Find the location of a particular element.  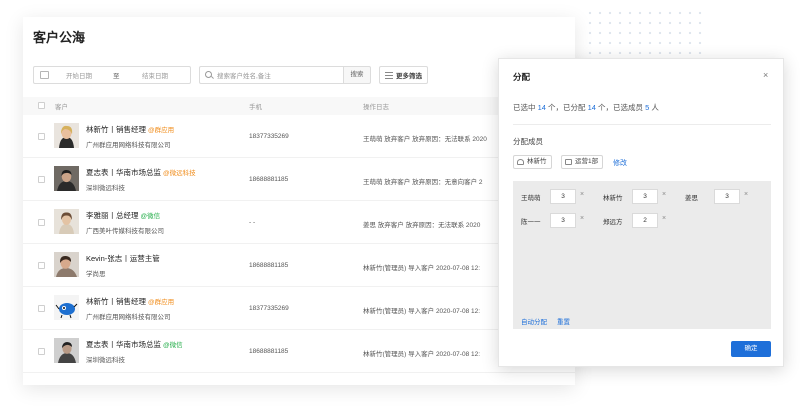

reset-link: 重置 is located at coordinates (563, 321).